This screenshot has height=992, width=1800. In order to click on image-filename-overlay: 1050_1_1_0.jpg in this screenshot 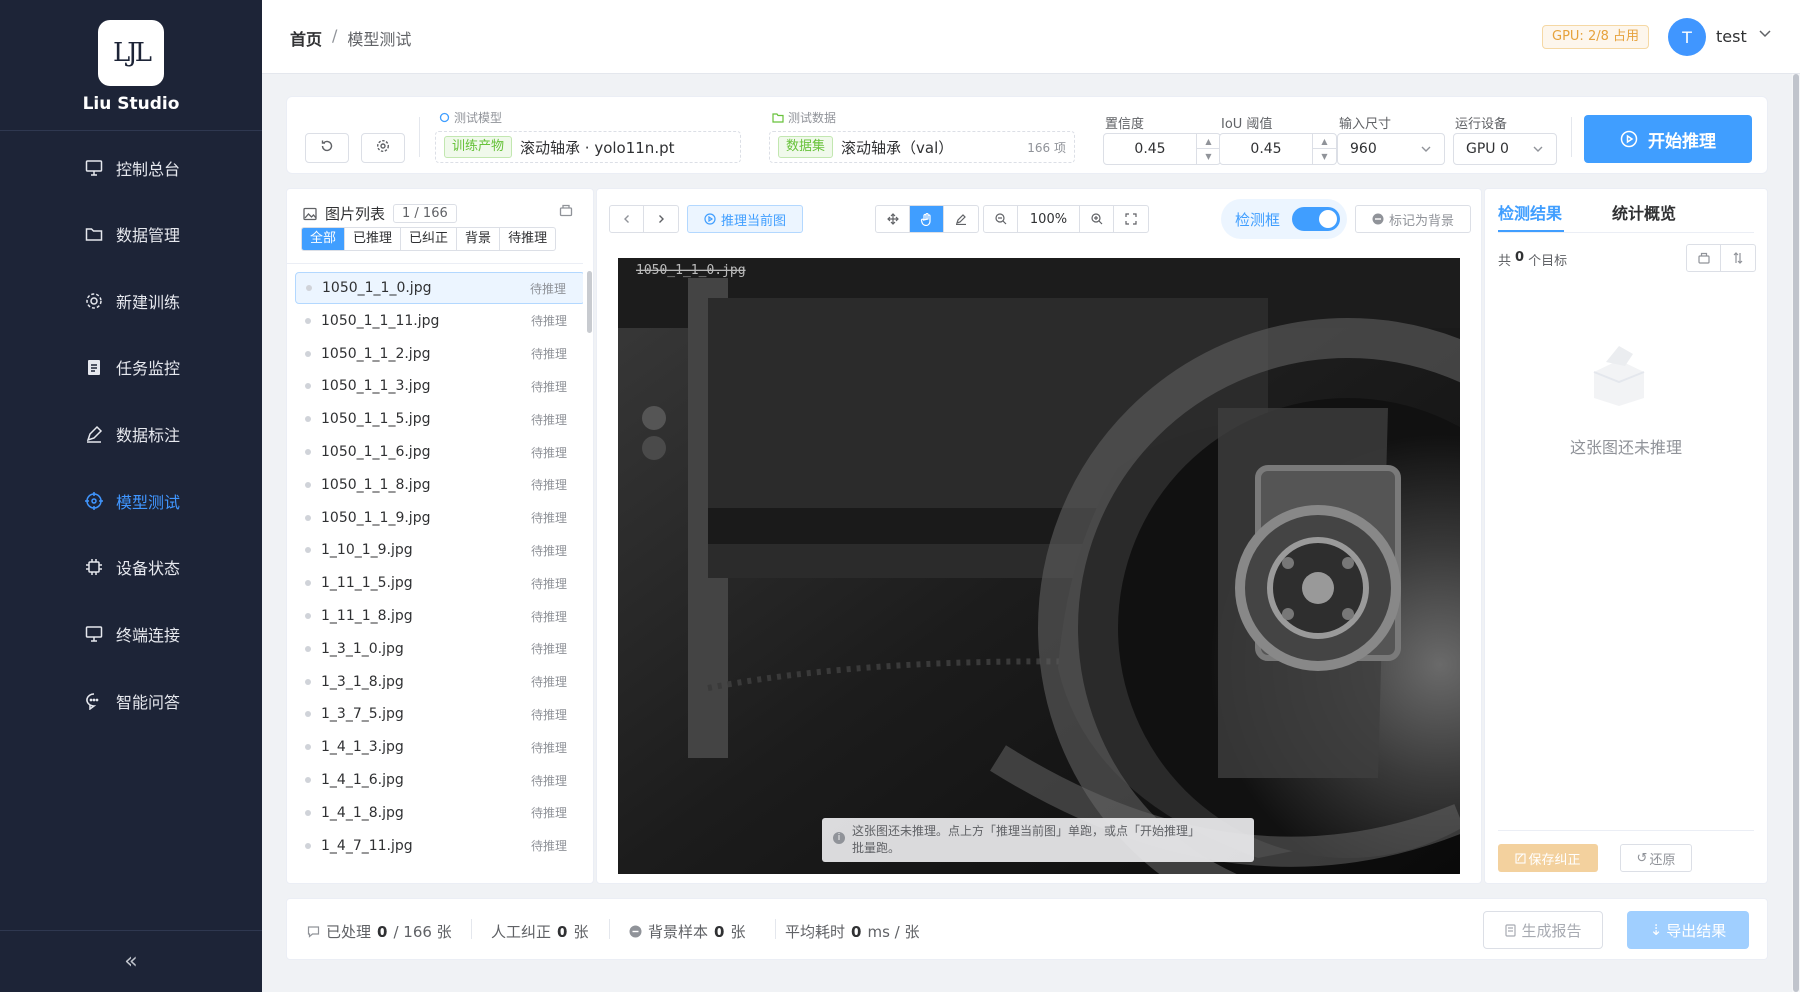, I will do `click(691, 270)`.